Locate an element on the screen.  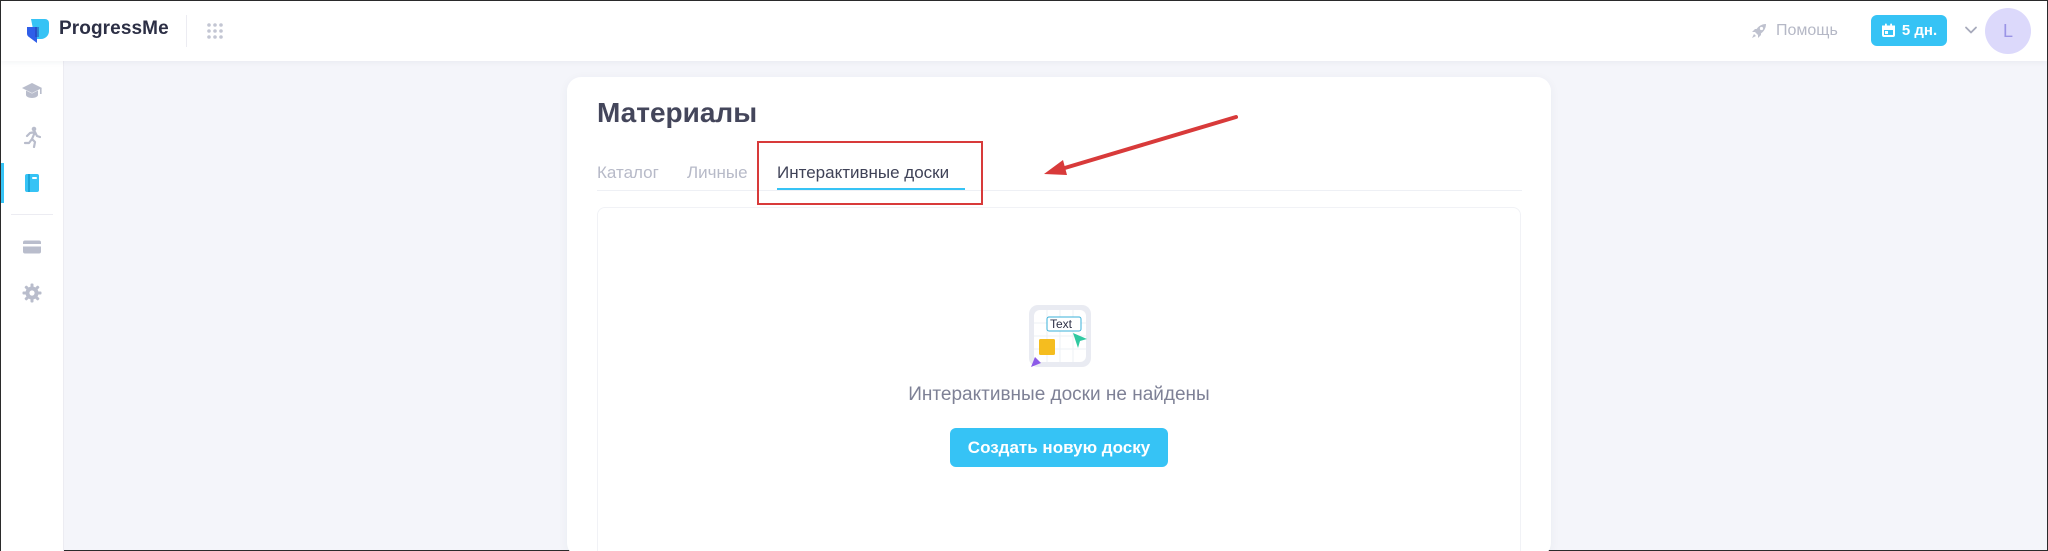
days-label: 5 дн. is located at coordinates (1919, 30).